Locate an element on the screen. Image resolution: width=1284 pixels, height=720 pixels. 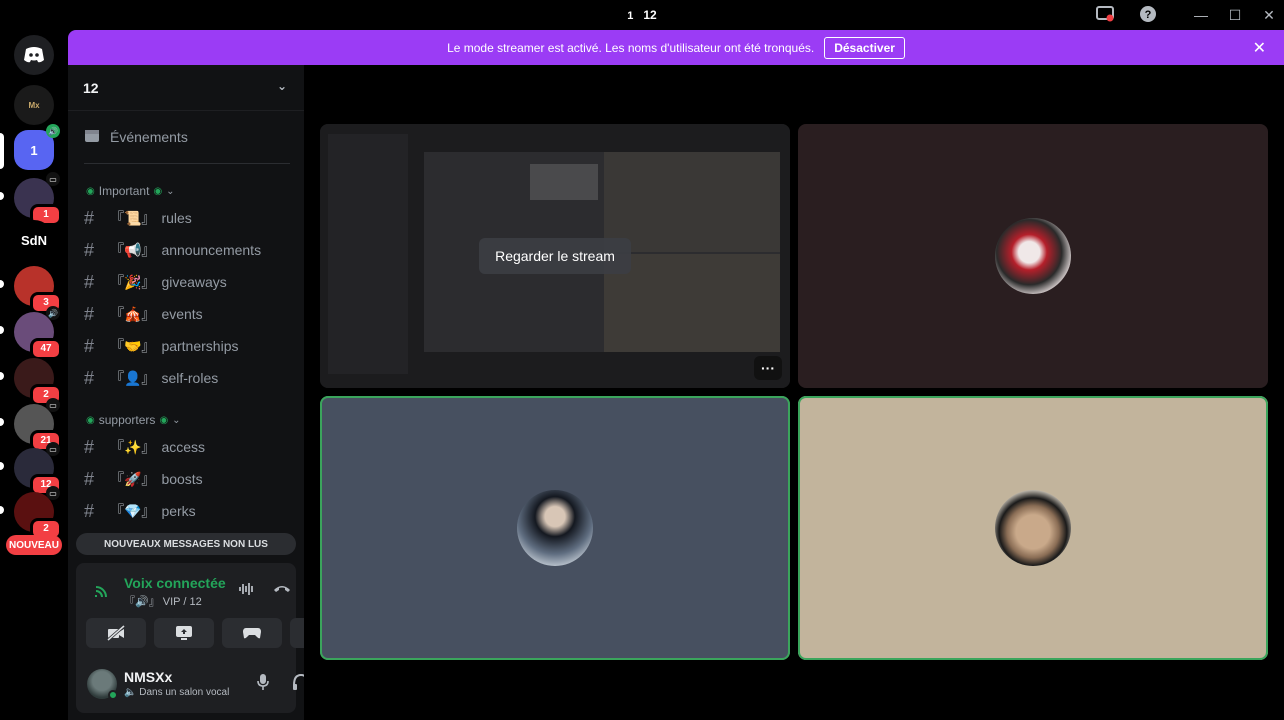
server-icon-current: 1 🔊 is located at coordinates (37, 147).